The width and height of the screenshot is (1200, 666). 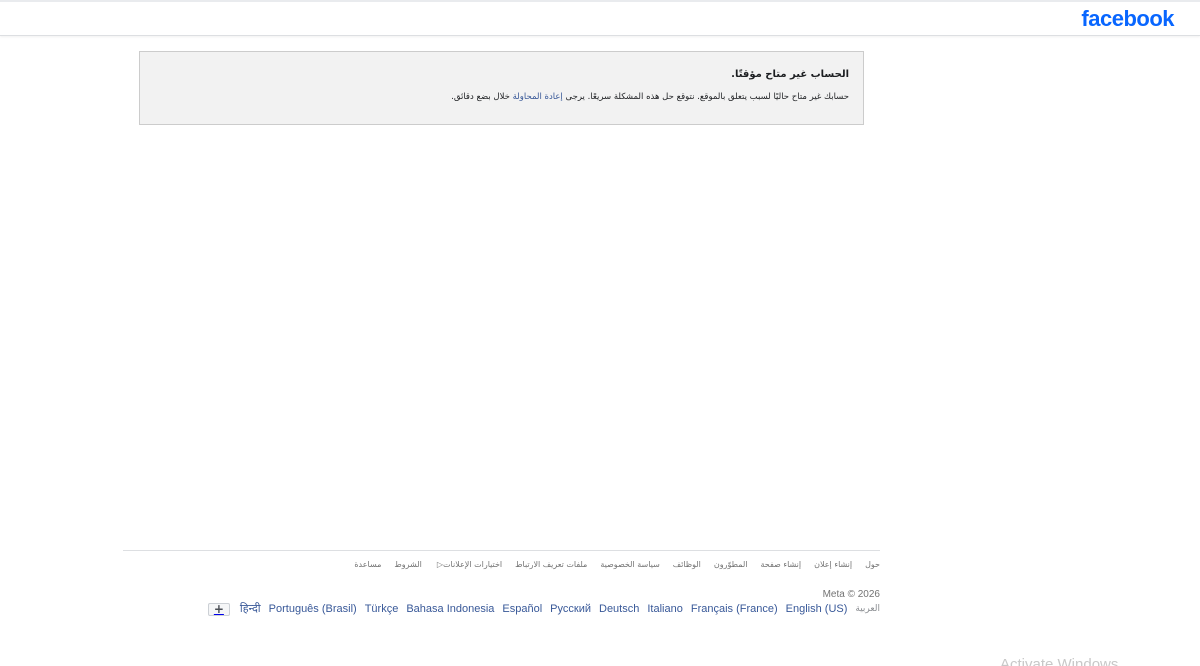 I want to click on copyright: Meta © 2026, so click(x=851, y=594).